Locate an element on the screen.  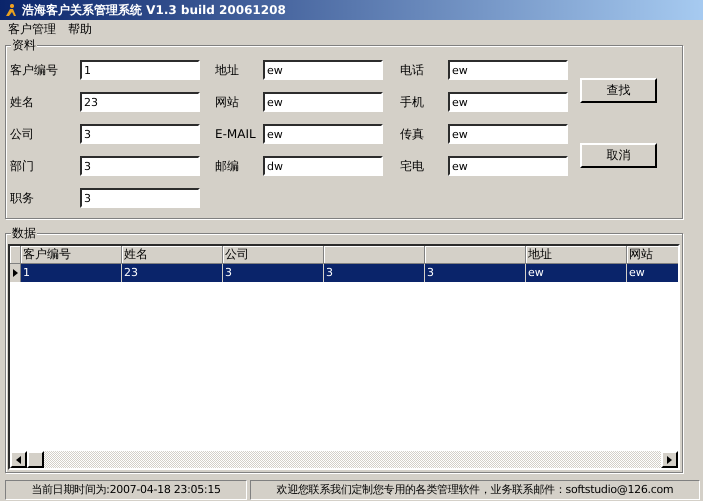
field-label: 姓名 is located at coordinates (22, 102).